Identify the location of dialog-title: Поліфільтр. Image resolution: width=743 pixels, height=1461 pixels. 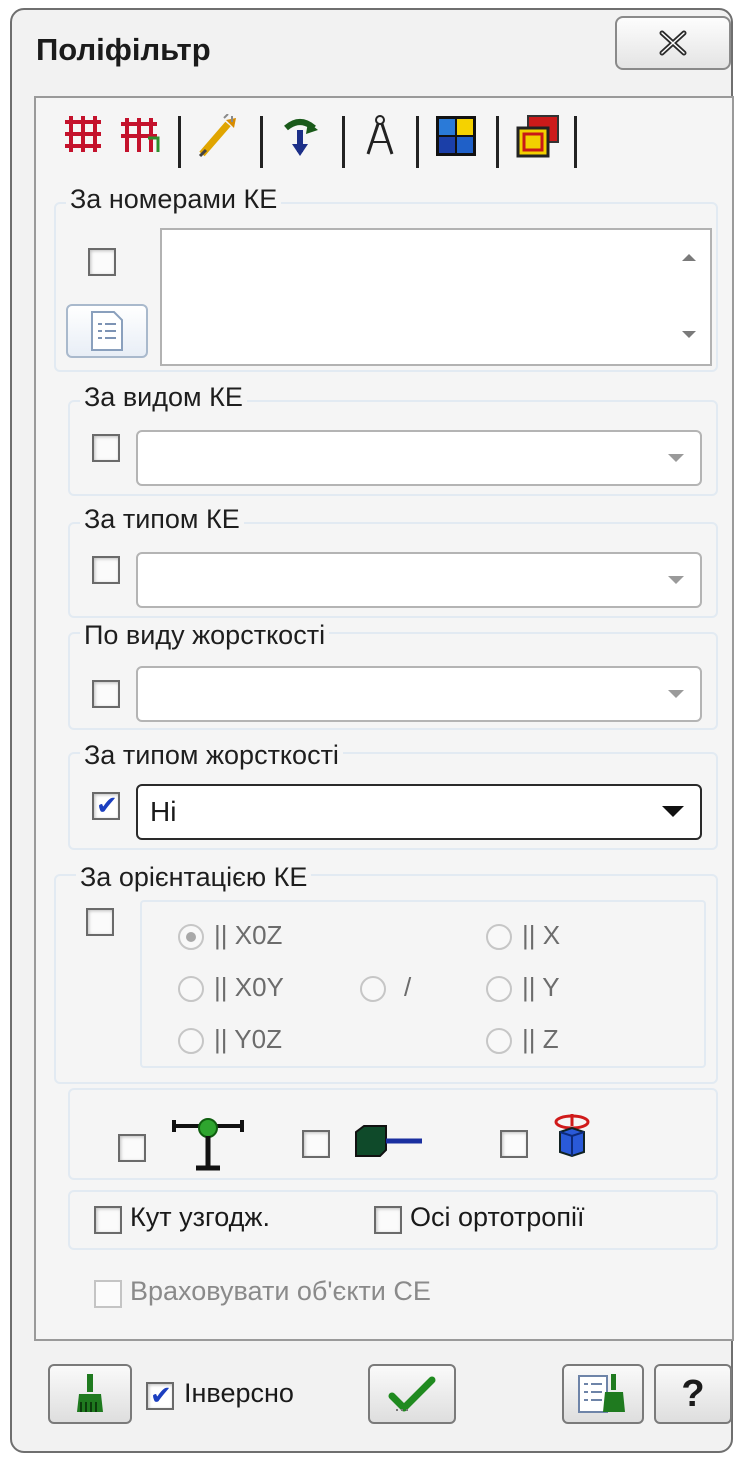
(123, 49).